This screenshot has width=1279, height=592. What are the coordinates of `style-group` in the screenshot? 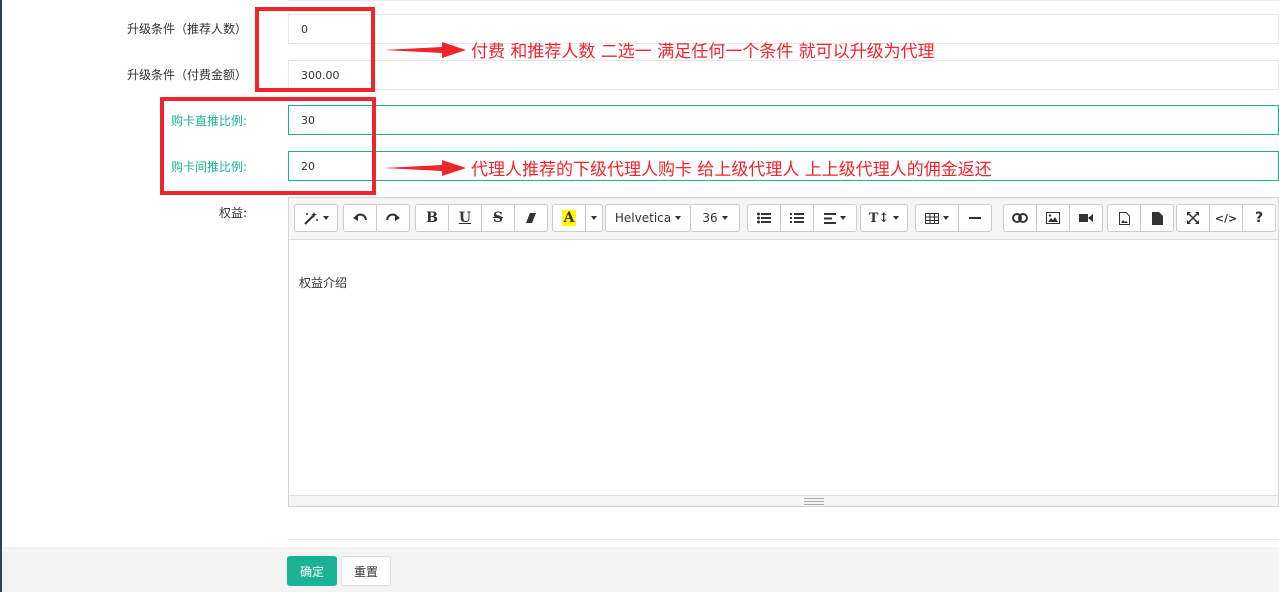 It's located at (316, 218).